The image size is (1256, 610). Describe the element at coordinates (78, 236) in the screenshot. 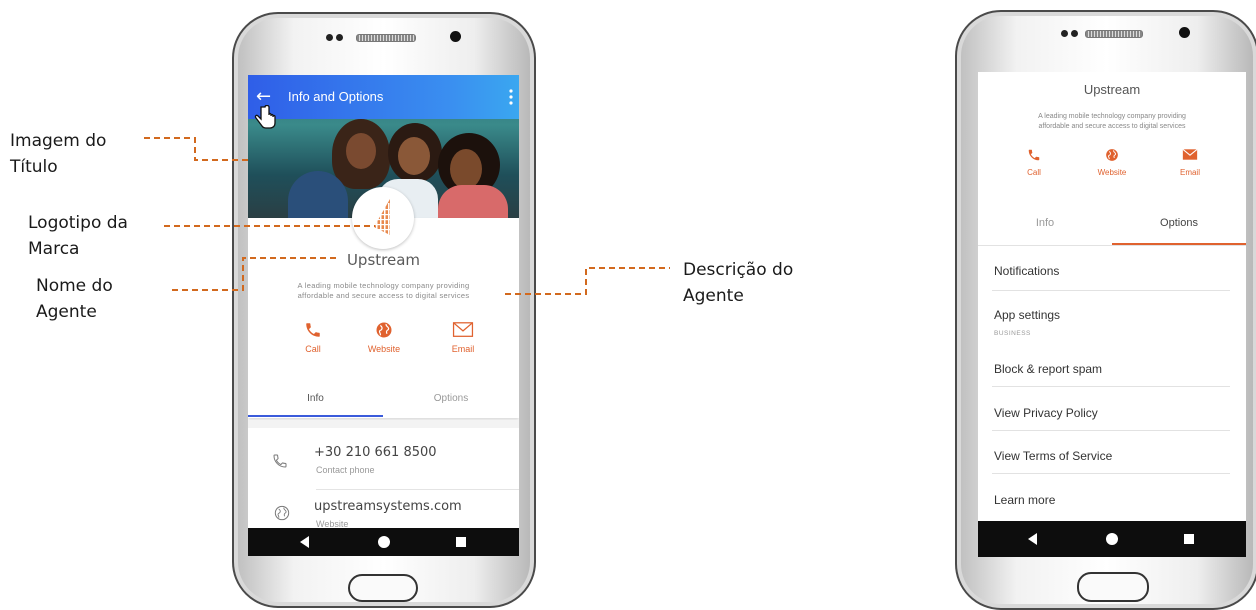

I see `annotation-brand-logo: Logotipo da Marca` at that location.